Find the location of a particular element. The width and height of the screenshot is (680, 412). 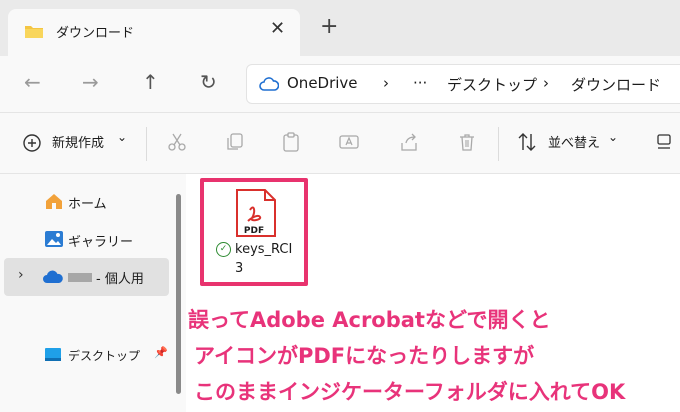

file-name-continued: 3 is located at coordinates (239, 268).